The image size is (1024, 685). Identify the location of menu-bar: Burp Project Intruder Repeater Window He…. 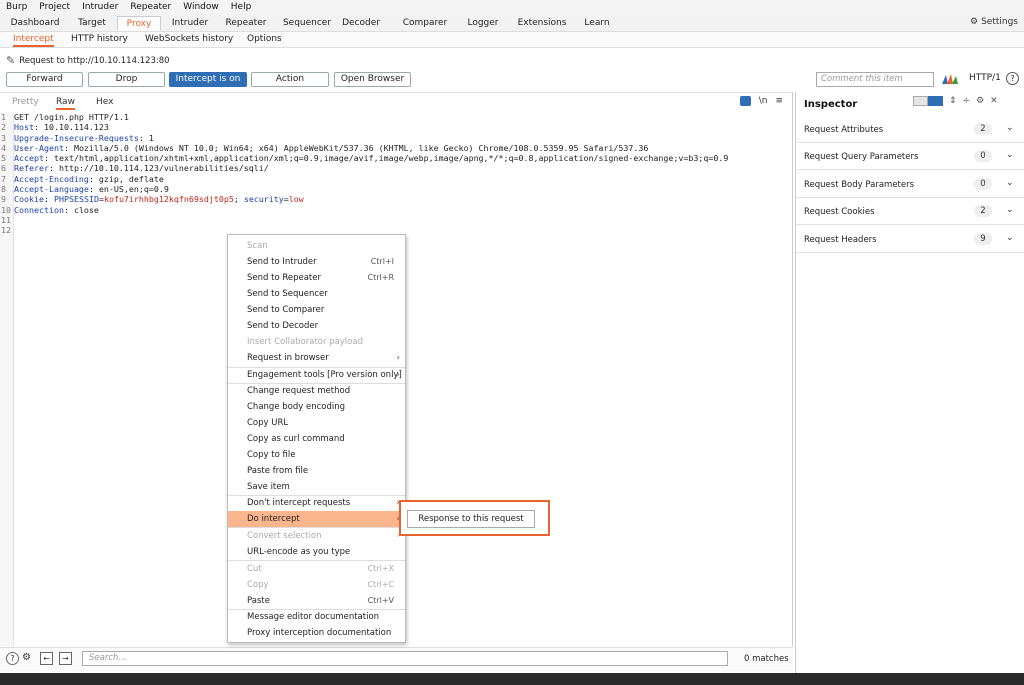
(512, 7).